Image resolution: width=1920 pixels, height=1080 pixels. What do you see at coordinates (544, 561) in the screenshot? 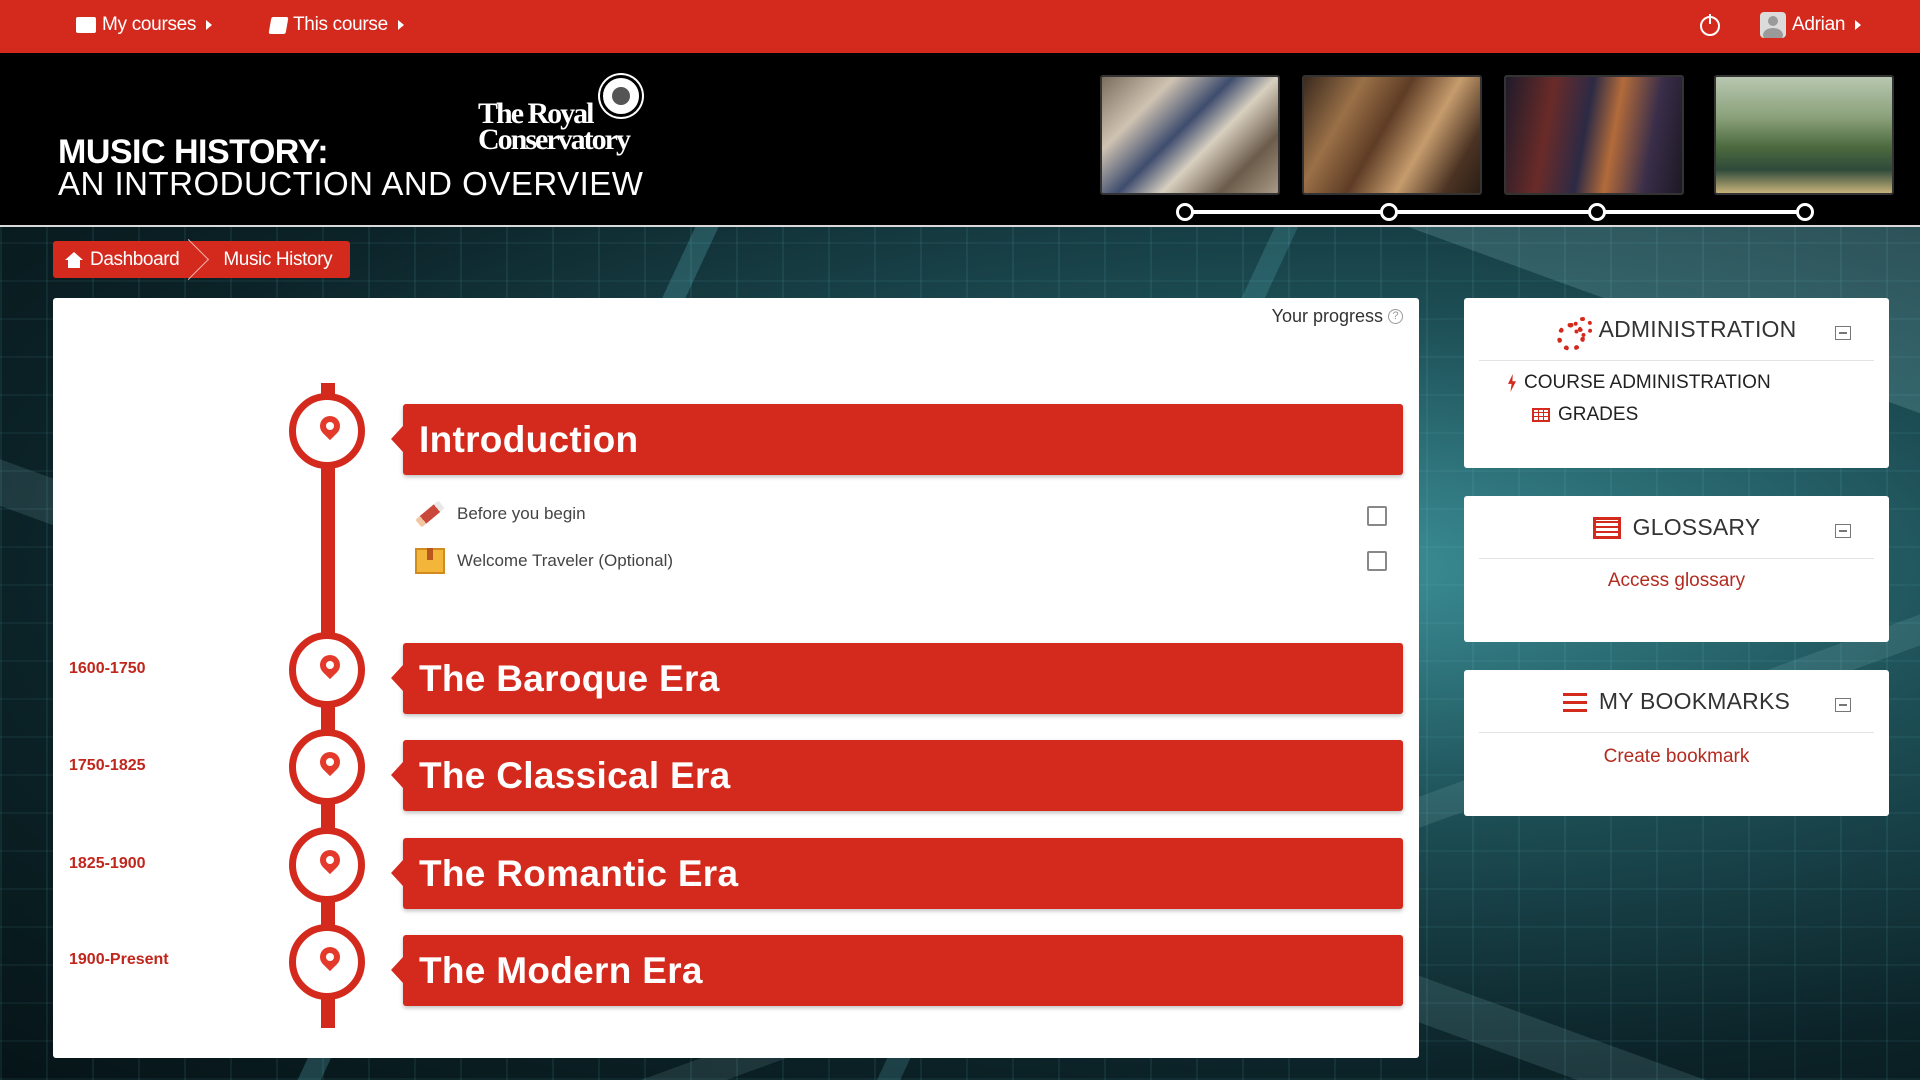
I see `activity-welcome-traveler: Welcome Traveler (Optional)` at bounding box center [544, 561].